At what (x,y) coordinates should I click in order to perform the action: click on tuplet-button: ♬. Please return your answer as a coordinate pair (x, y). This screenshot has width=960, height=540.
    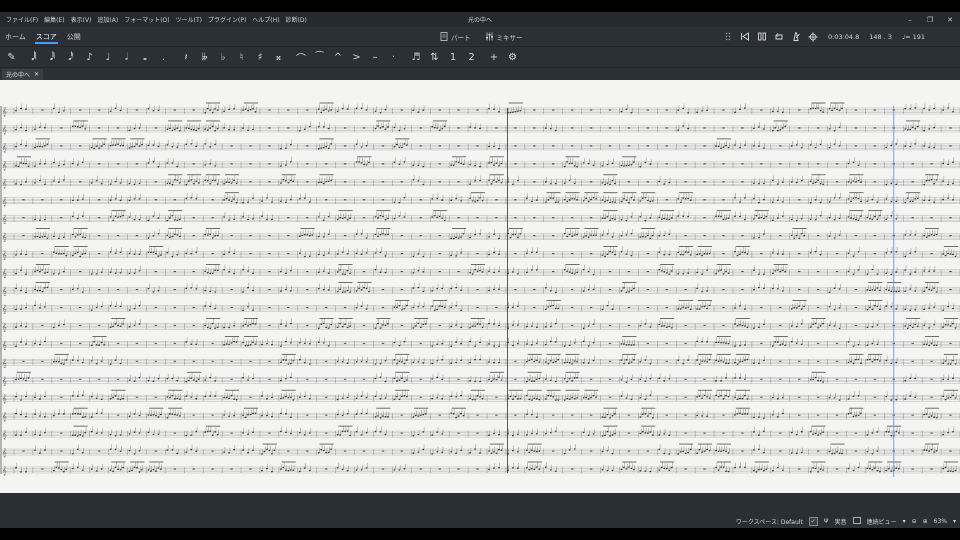
    Looking at the image, I should click on (416, 57).